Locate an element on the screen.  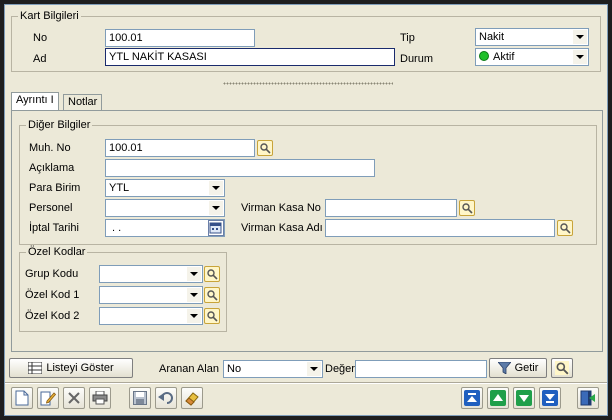
last-record-icon is located at coordinates (550, 398).